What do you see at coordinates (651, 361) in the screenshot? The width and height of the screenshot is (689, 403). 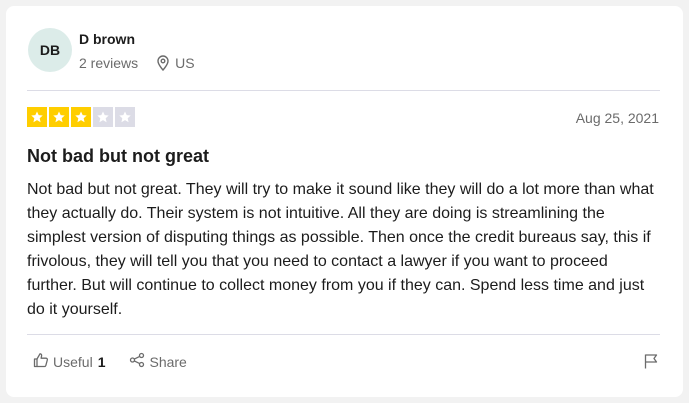 I see `flag-icon` at bounding box center [651, 361].